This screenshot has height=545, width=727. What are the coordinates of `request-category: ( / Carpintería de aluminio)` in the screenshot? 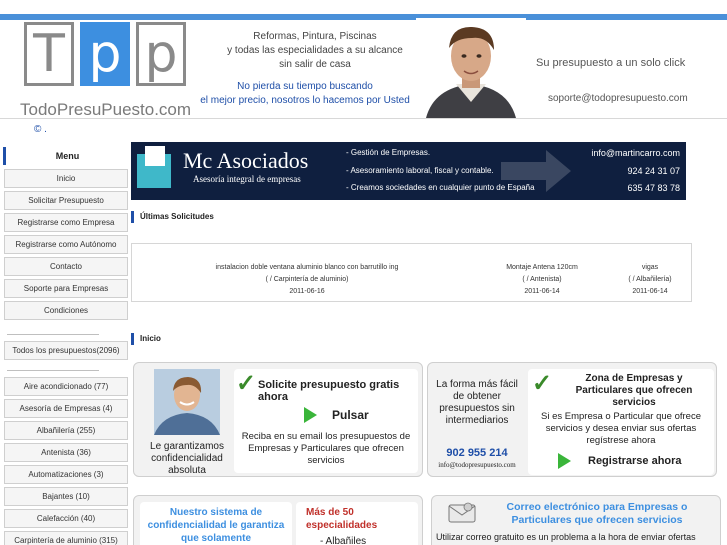 It's located at (307, 279).